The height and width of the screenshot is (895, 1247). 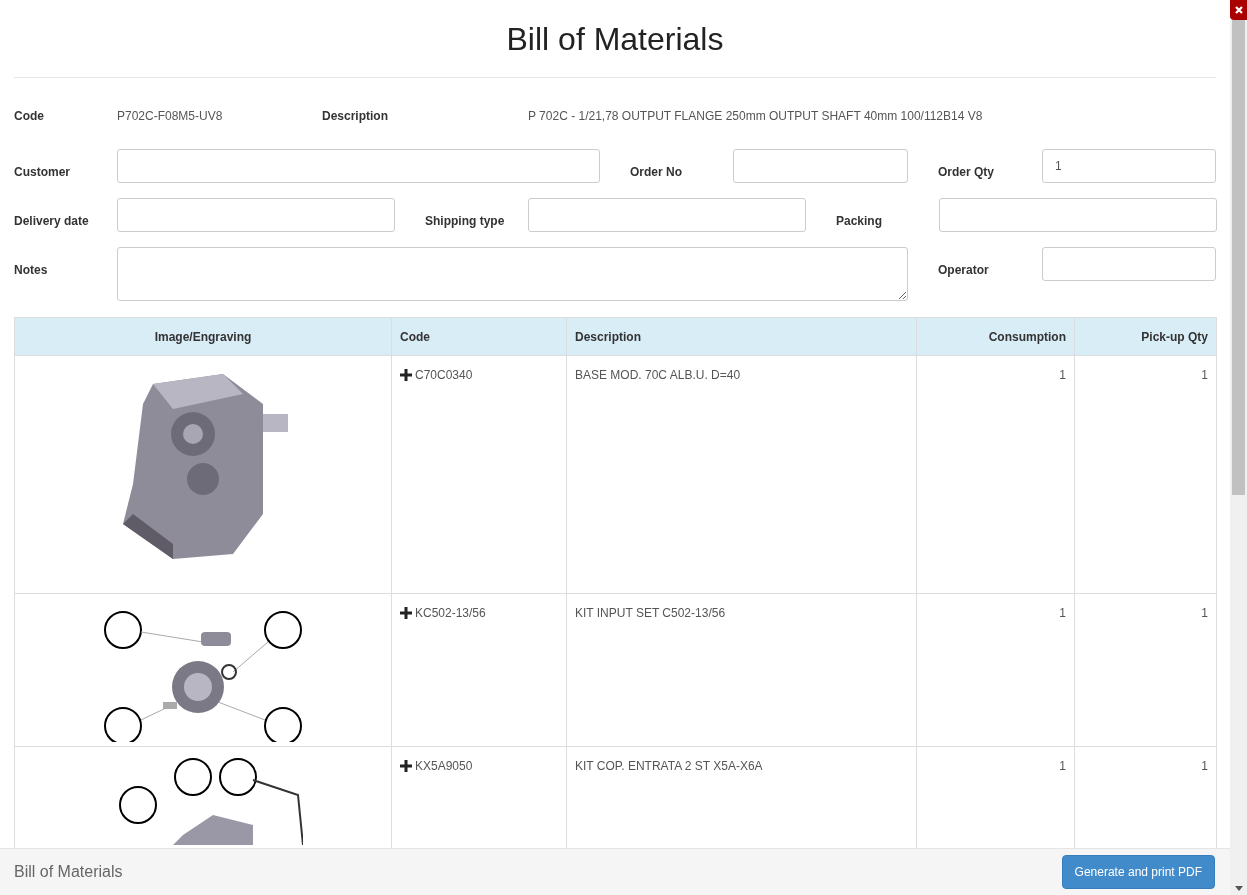 I want to click on description-cell: KIT INPUT SET C502-13/56, so click(x=741, y=670).